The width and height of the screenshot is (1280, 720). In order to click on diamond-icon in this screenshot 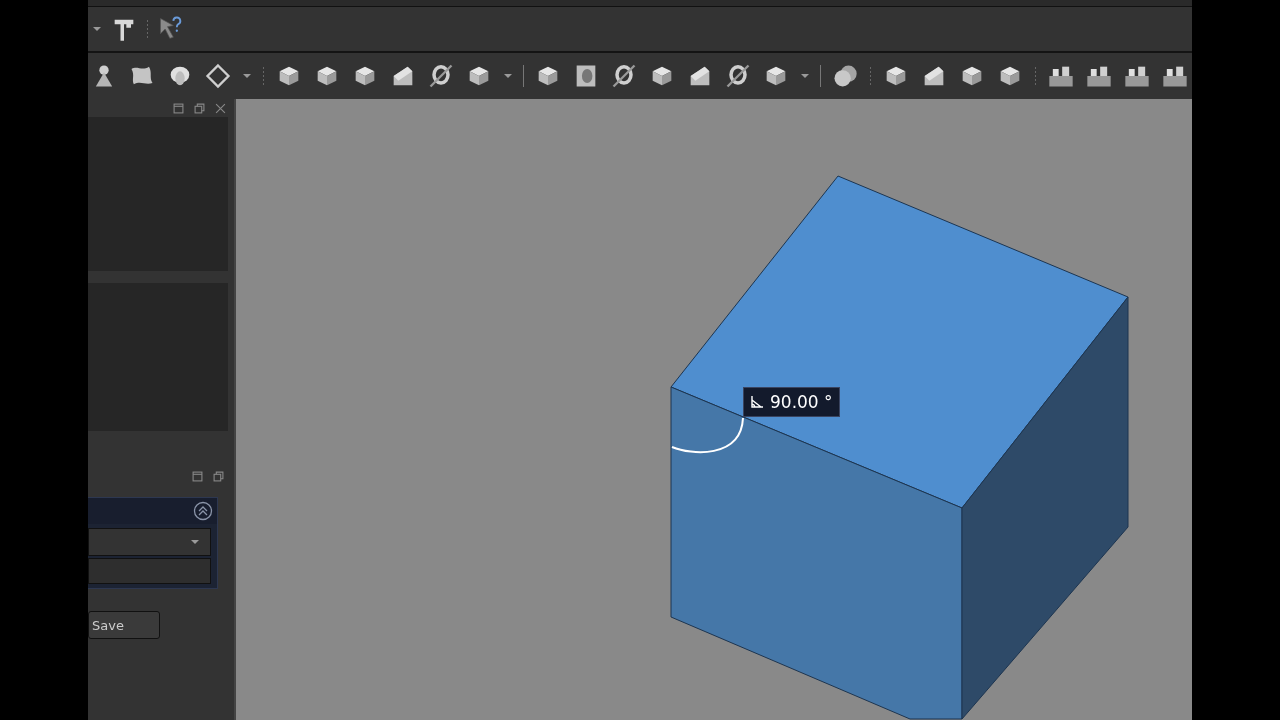, I will do `click(218, 76)`.